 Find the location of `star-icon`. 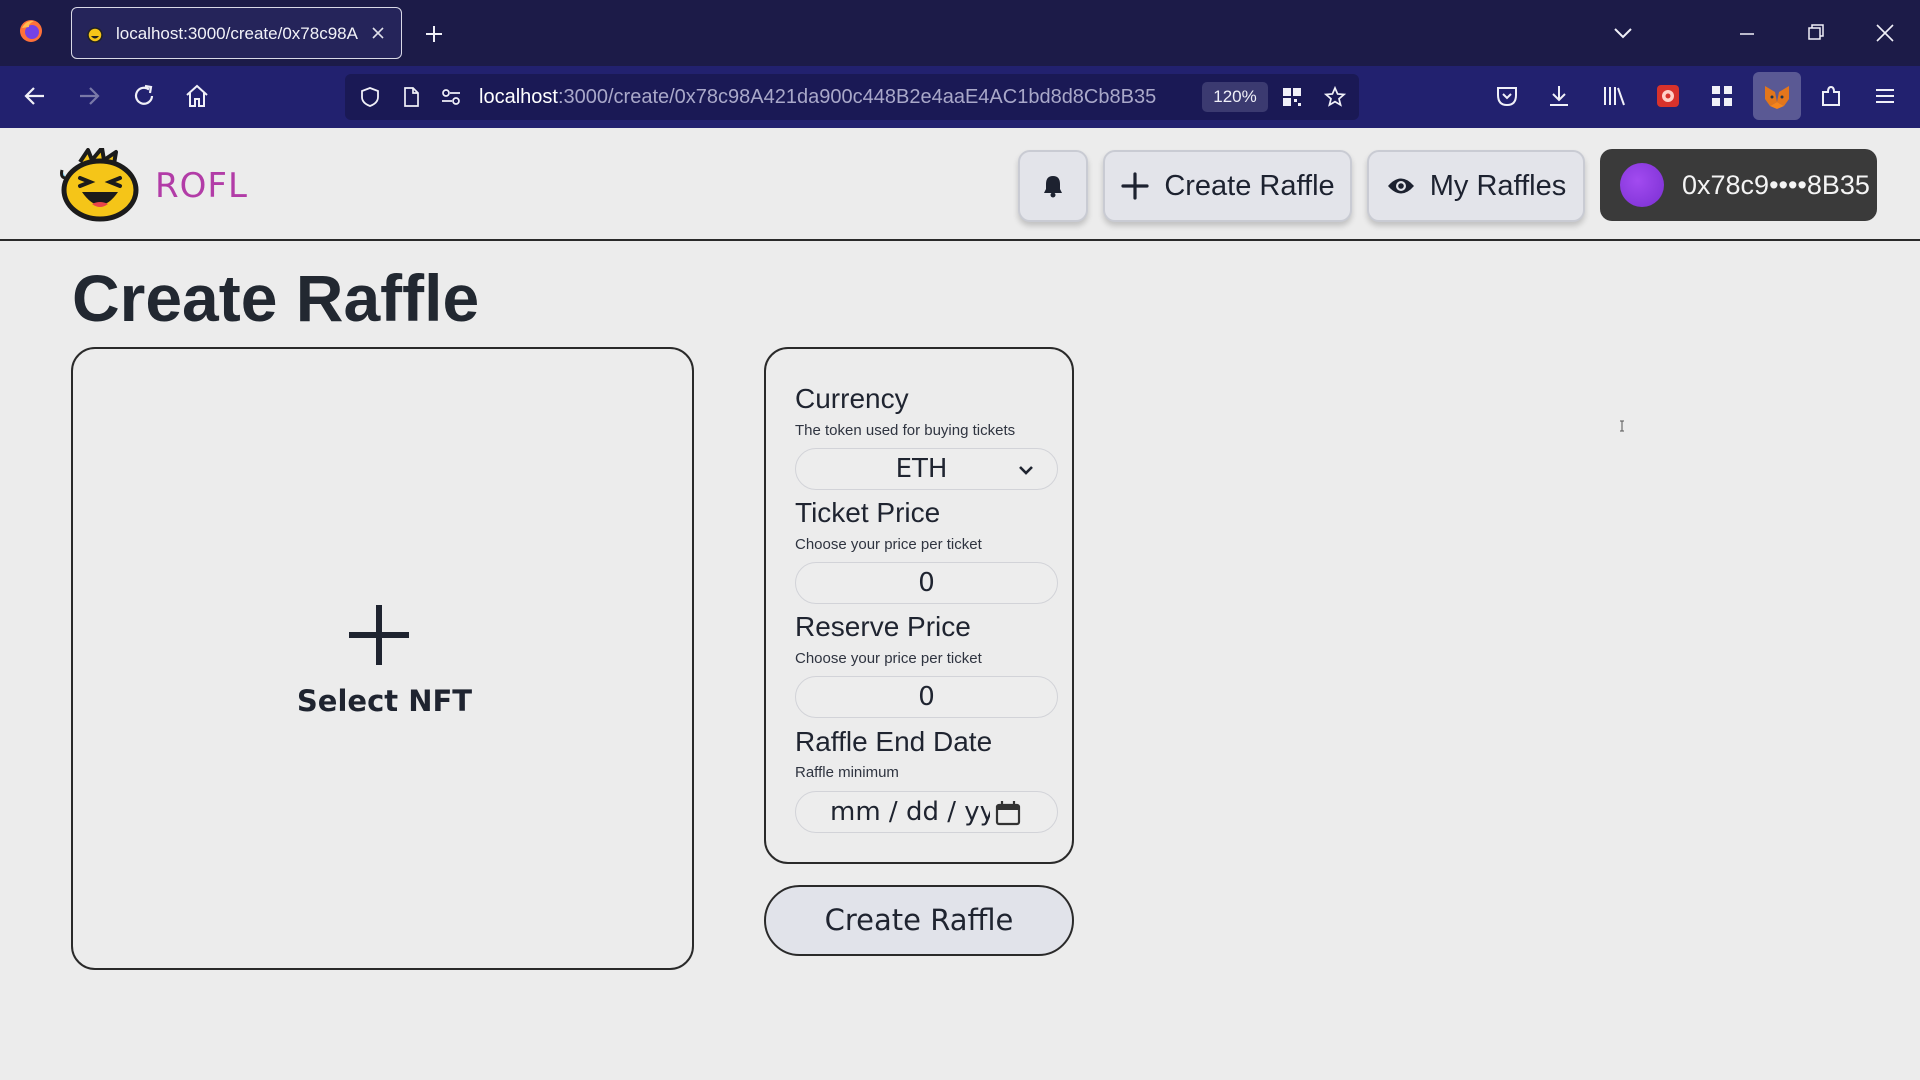

star-icon is located at coordinates (1335, 97).